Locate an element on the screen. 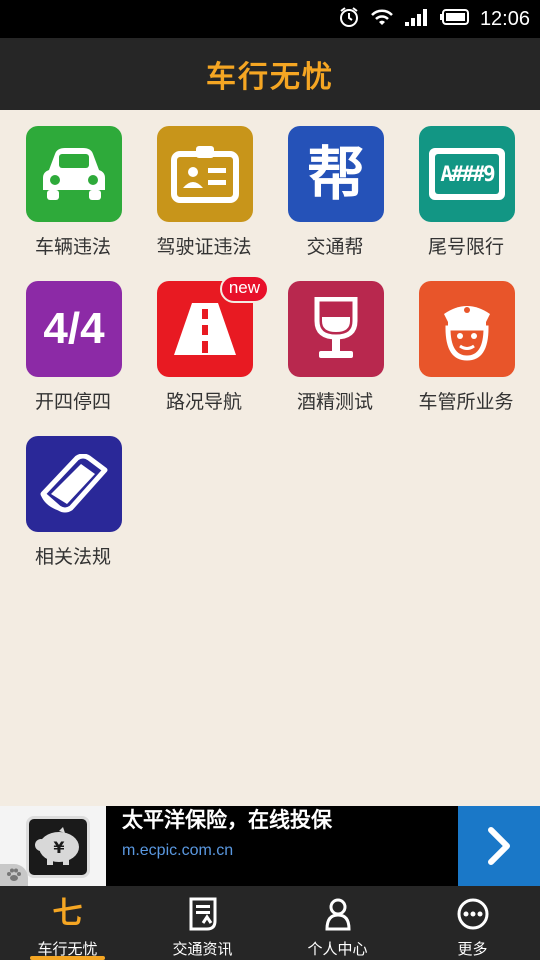  tile-label: 车管所业务 is located at coordinates (466, 402).